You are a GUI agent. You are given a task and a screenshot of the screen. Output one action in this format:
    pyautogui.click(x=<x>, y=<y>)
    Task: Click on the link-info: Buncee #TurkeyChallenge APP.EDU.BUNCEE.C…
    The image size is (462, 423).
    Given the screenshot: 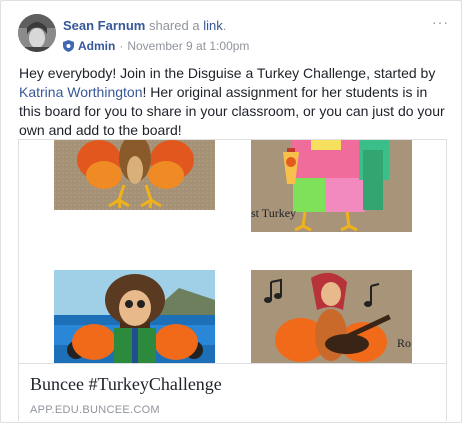 What is the action you would take?
    pyautogui.click(x=232, y=392)
    